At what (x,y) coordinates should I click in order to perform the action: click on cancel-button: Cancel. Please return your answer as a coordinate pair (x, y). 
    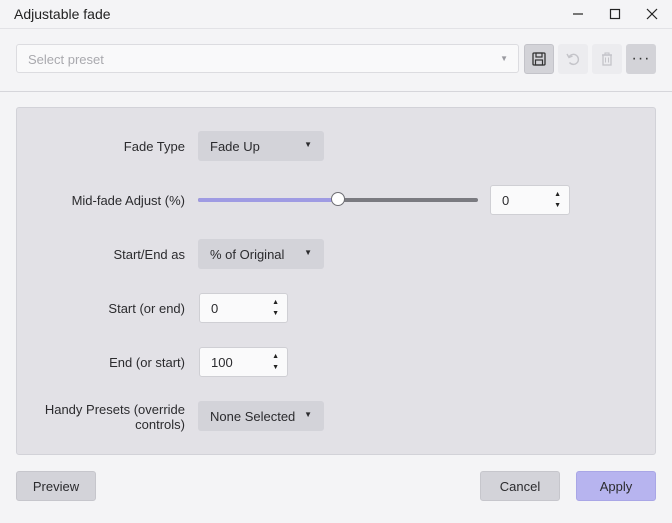
    Looking at the image, I should click on (520, 486).